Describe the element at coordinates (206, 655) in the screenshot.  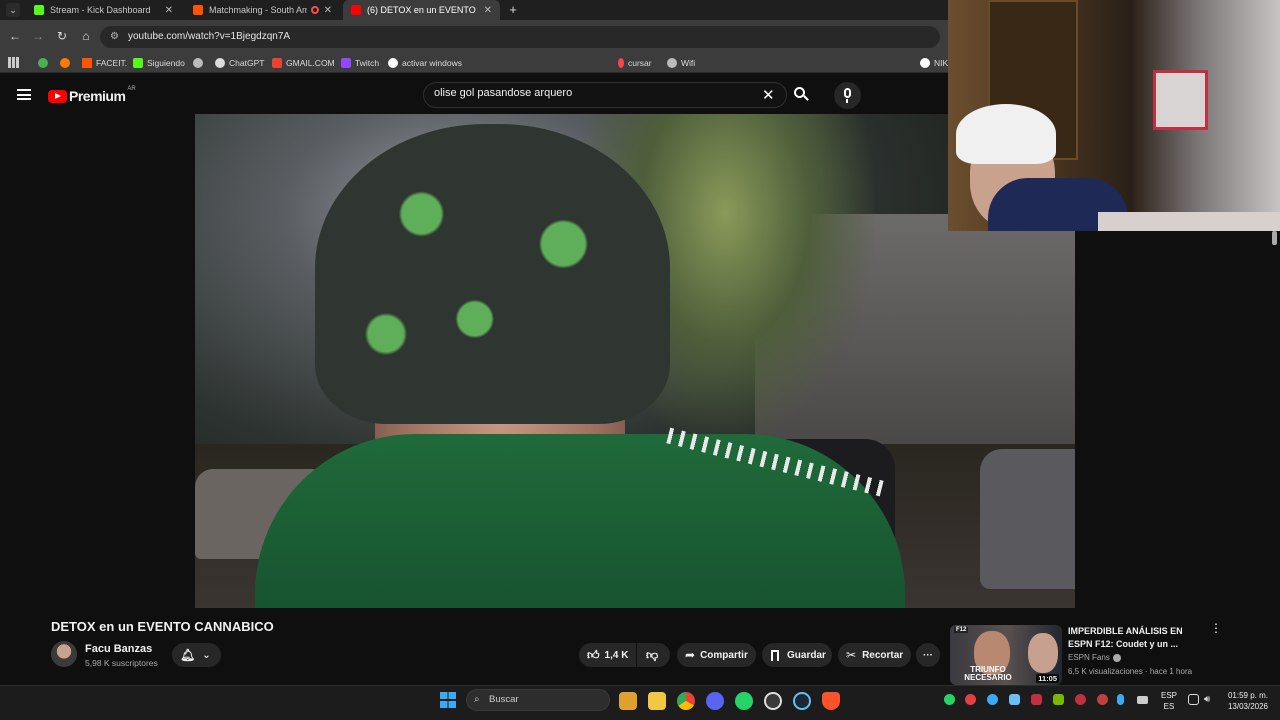
I see `chevron-down-icon: ⌄` at that location.